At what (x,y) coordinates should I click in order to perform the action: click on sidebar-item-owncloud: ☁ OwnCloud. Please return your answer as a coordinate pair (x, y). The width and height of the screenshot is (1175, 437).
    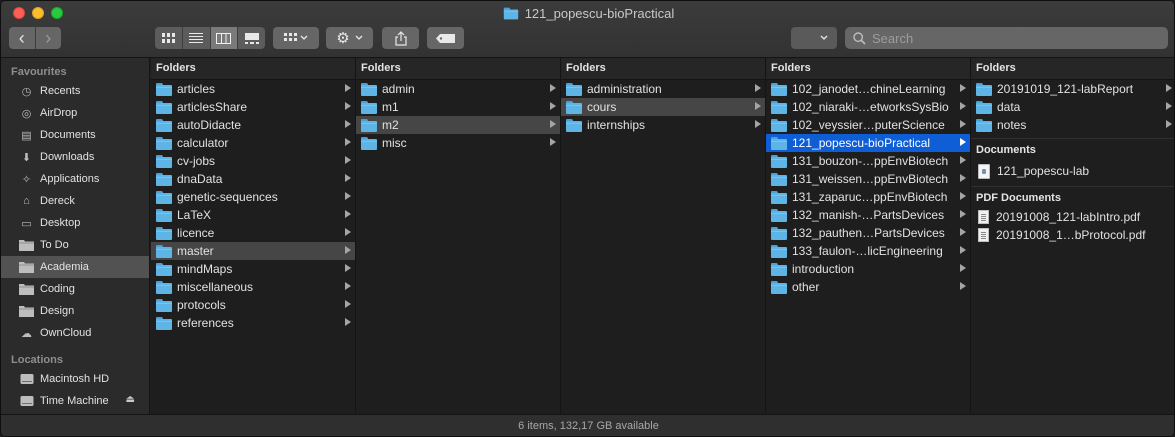
    Looking at the image, I should click on (75, 333).